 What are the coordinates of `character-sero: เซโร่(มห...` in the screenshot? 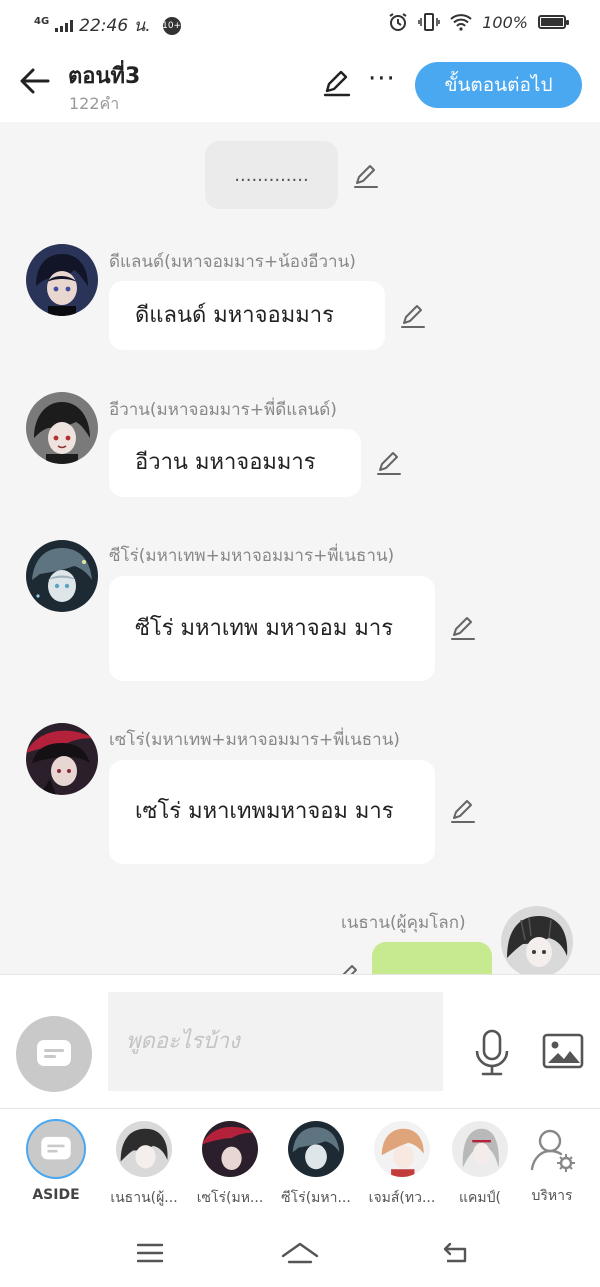 It's located at (230, 1165).